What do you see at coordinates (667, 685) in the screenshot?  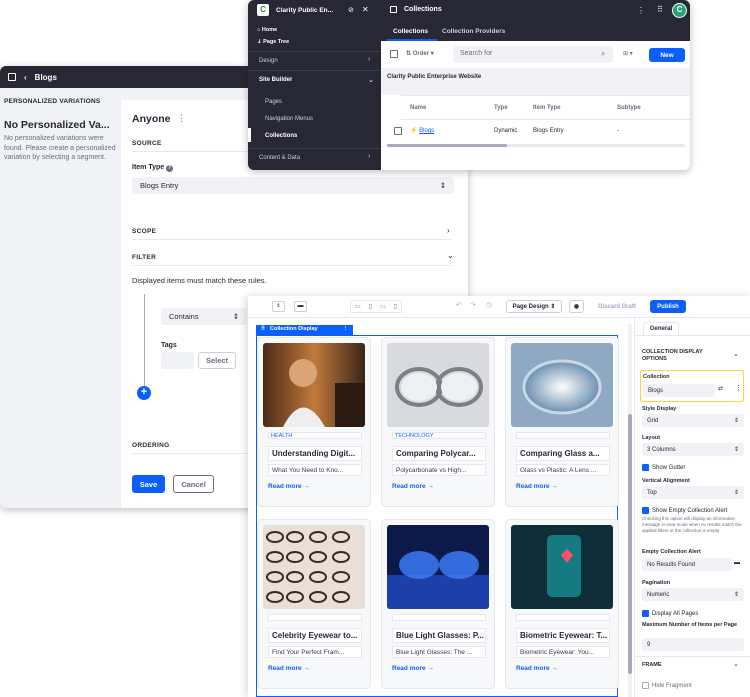 I see `hide-fragment-checkbox: Hide Fragment` at bounding box center [667, 685].